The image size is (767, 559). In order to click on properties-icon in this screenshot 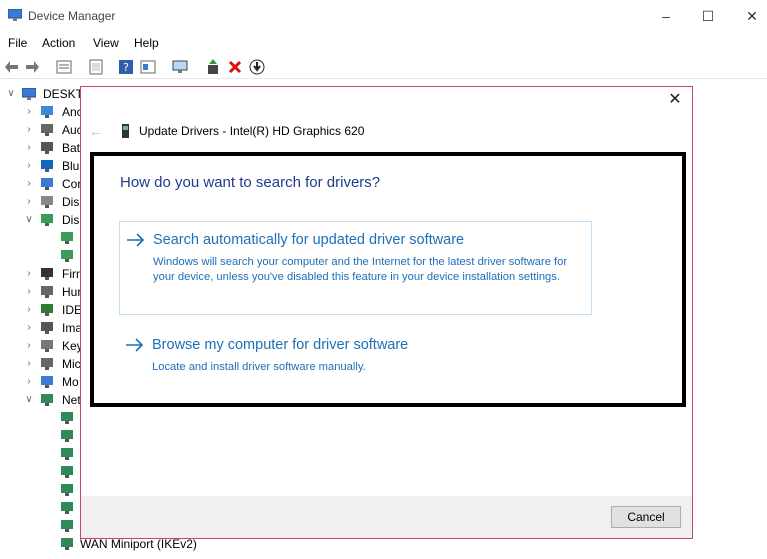, I will do `click(64, 67)`.